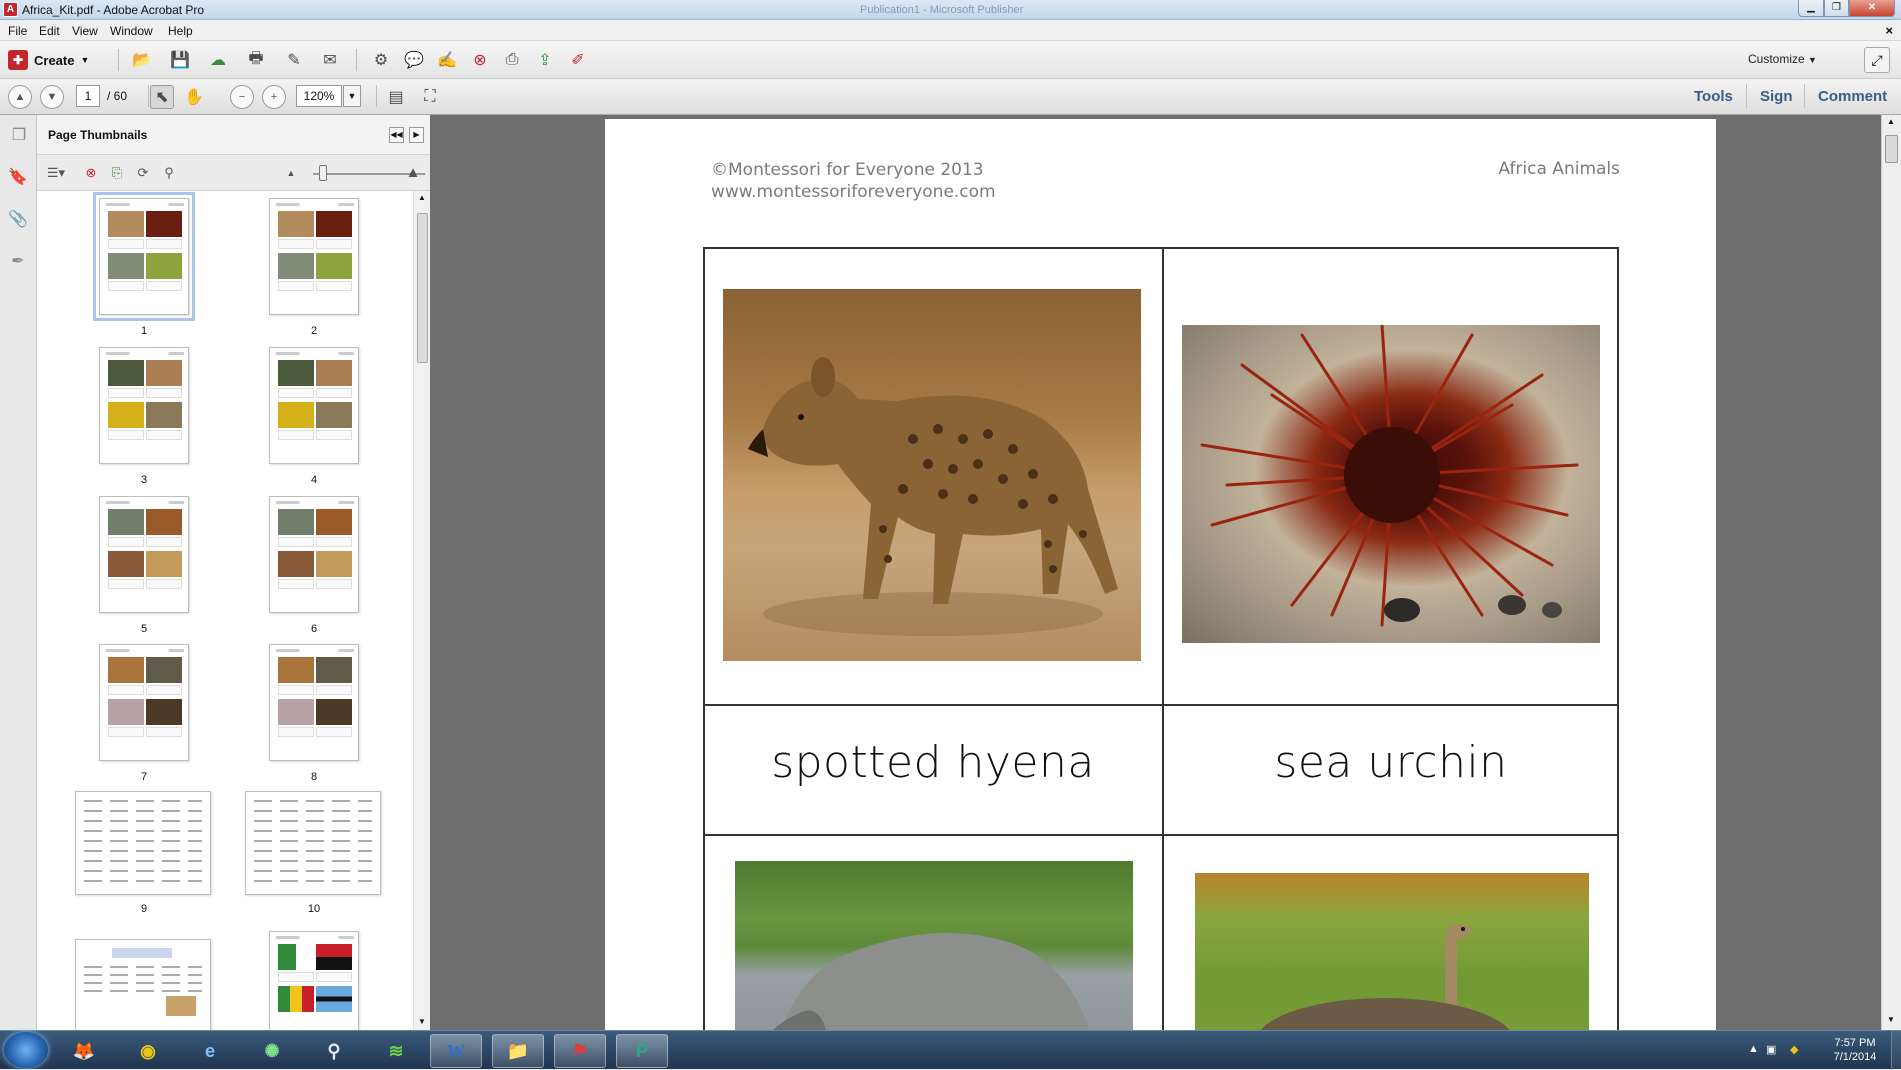  What do you see at coordinates (330, 60) in the screenshot?
I see `email-icon: ✉` at bounding box center [330, 60].